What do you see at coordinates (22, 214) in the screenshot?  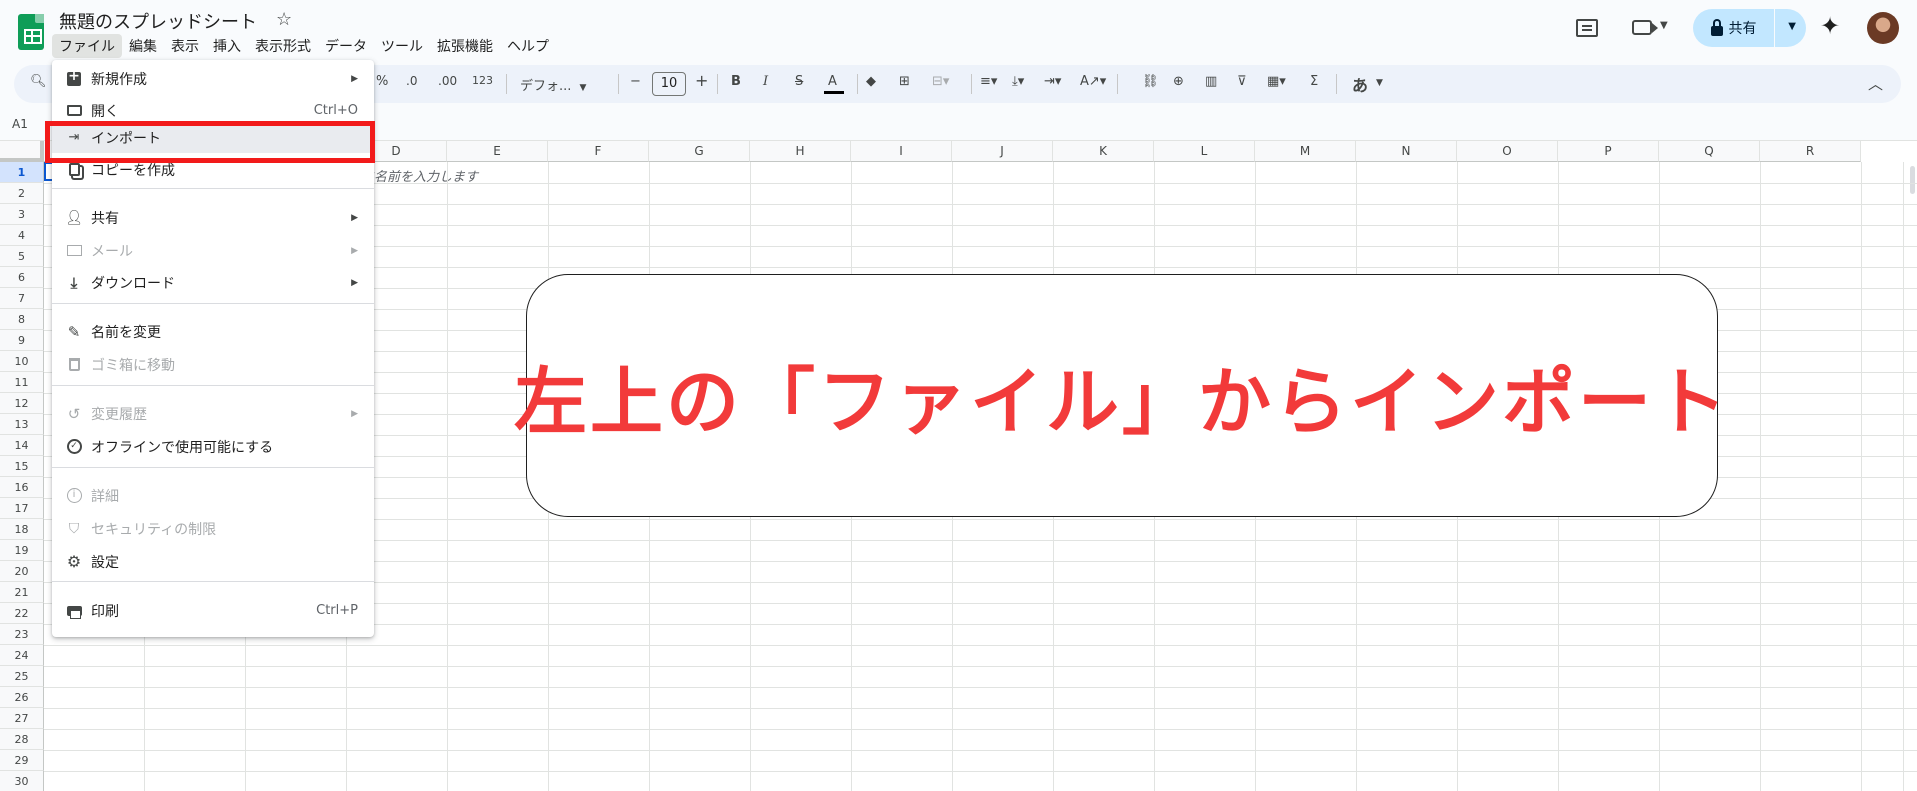 I see `row-header: 3` at bounding box center [22, 214].